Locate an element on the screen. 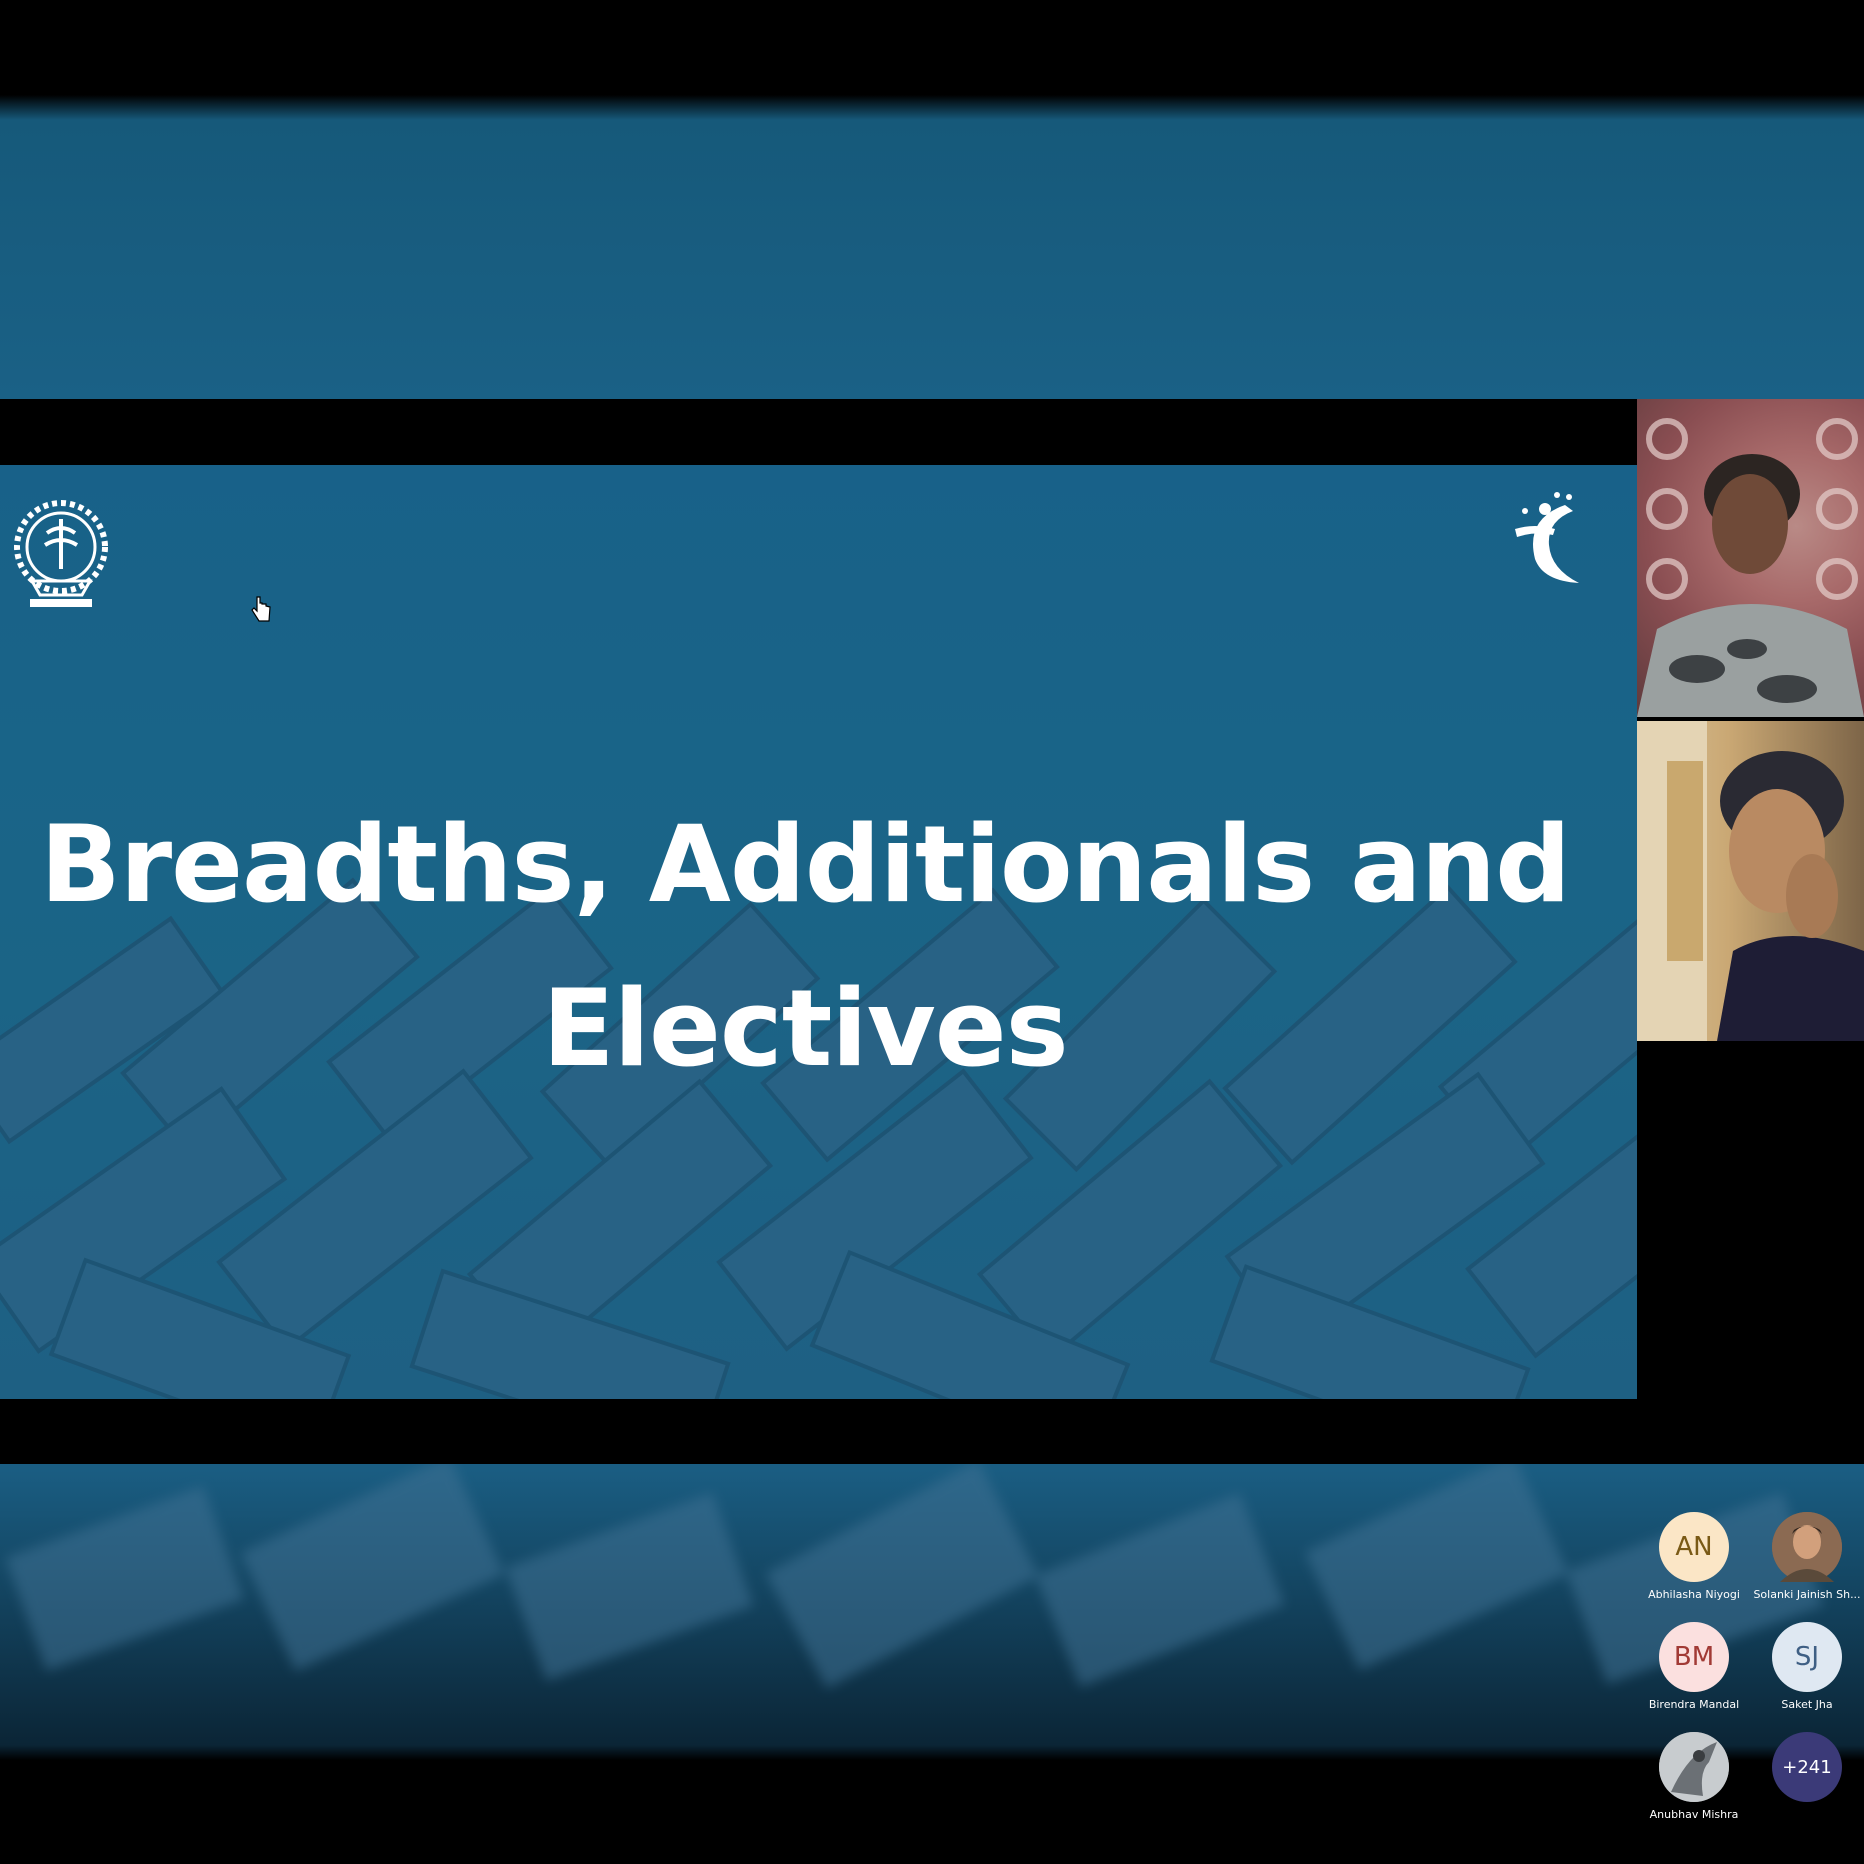 This screenshot has height=1864, width=1864. participant-1: AN Abhilasha Niyogi is located at coordinates (1694, 1556).